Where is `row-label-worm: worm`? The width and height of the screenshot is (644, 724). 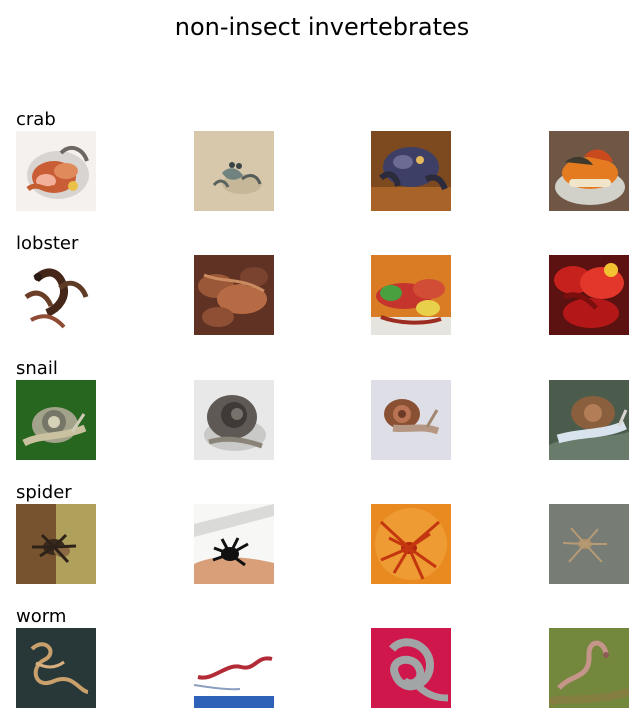
row-label-worm: worm is located at coordinates (41, 616).